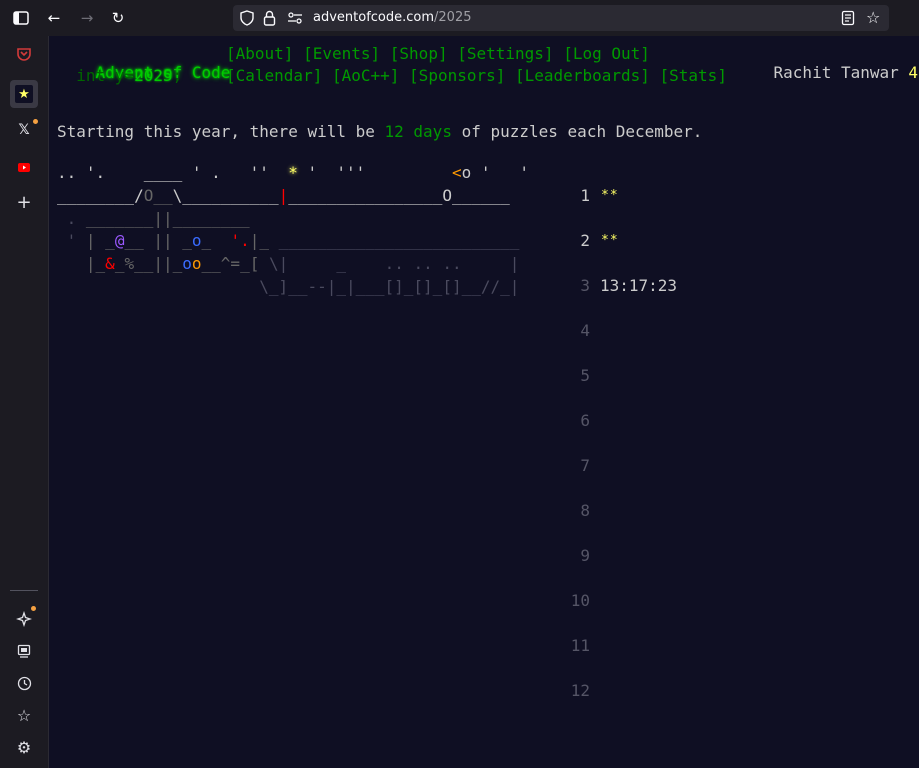 The height and width of the screenshot is (768, 919). Describe the element at coordinates (288, 287) in the screenshot. I see `art-line-6: \_]__--|_|___[]_[]_[]__//_|` at that location.